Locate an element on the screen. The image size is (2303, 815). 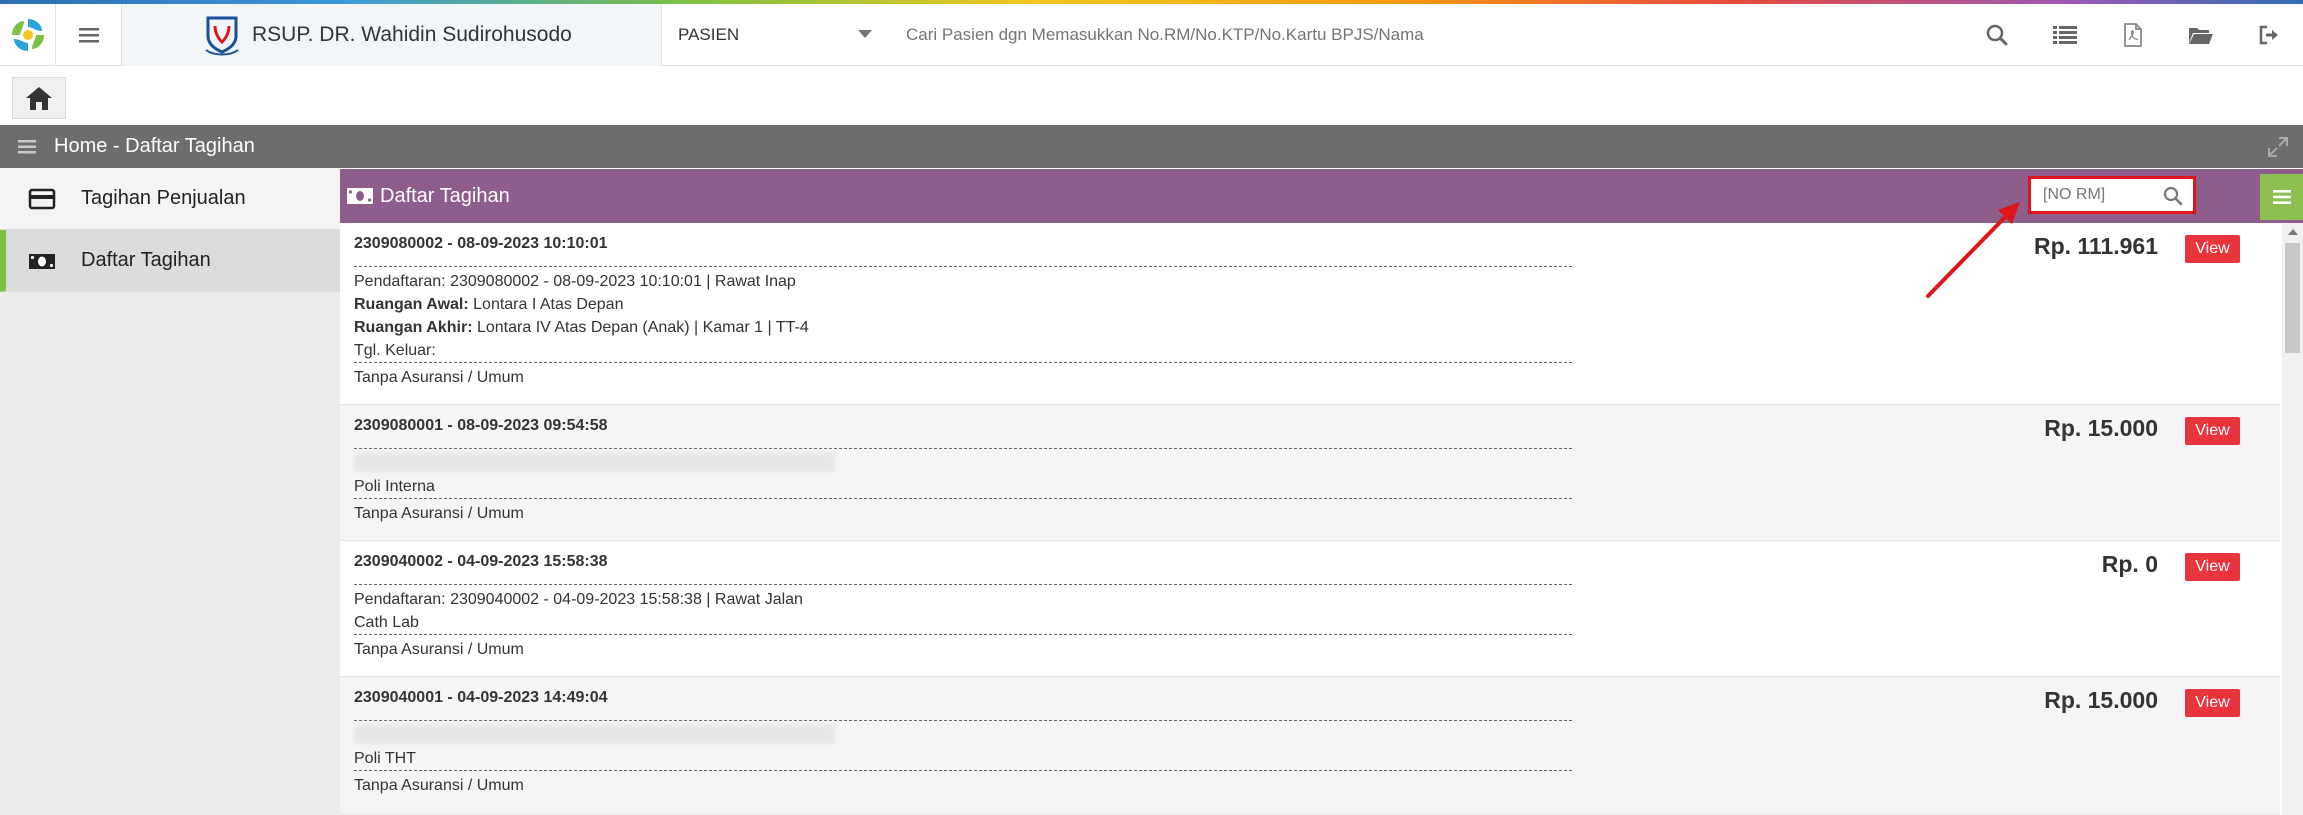
bill-unit: Cath Lab is located at coordinates (386, 622).